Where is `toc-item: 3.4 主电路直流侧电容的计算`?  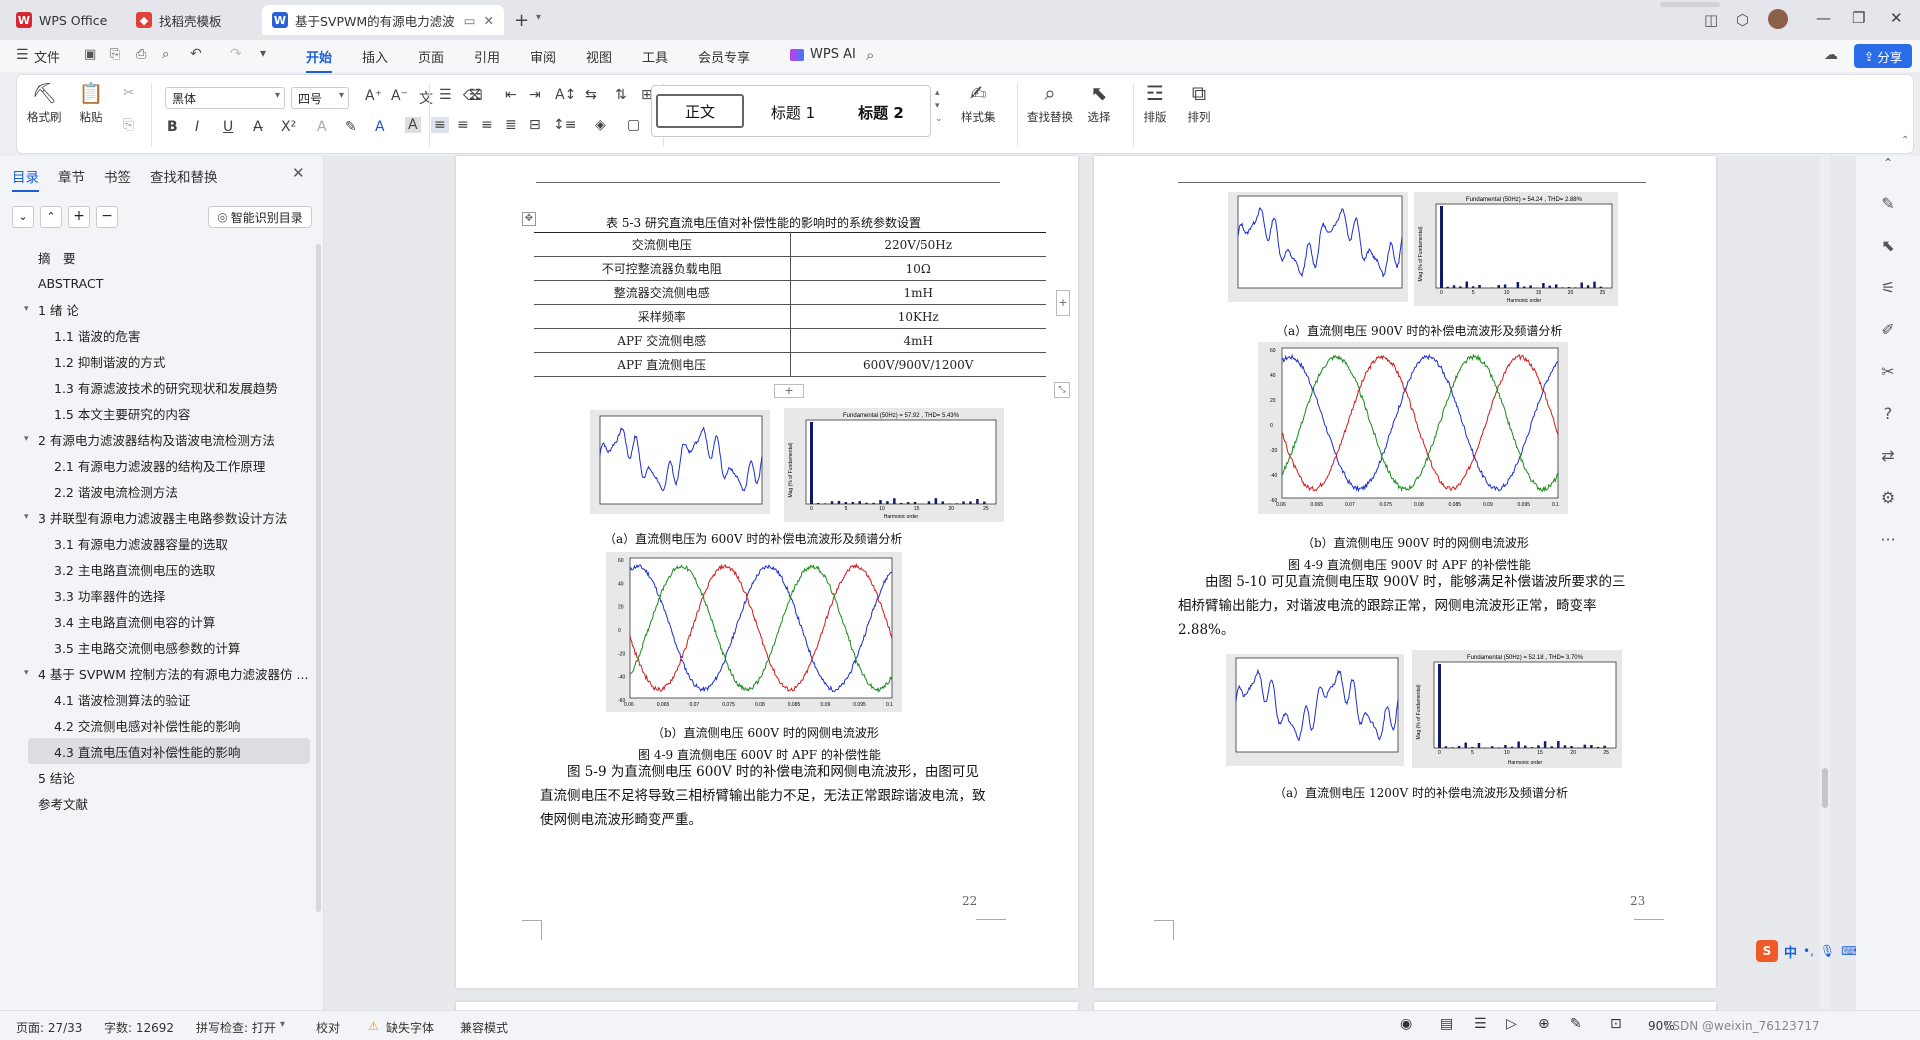 toc-item: 3.4 主电路直流侧电容的计算 is located at coordinates (162, 621).